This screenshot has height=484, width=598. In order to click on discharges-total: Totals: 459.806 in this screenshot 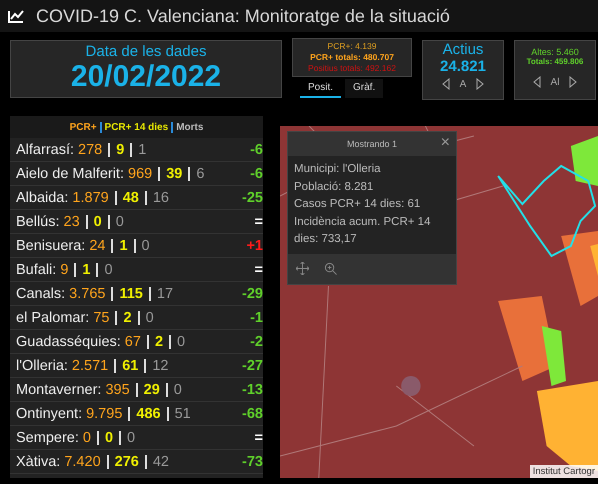, I will do `click(555, 61)`.